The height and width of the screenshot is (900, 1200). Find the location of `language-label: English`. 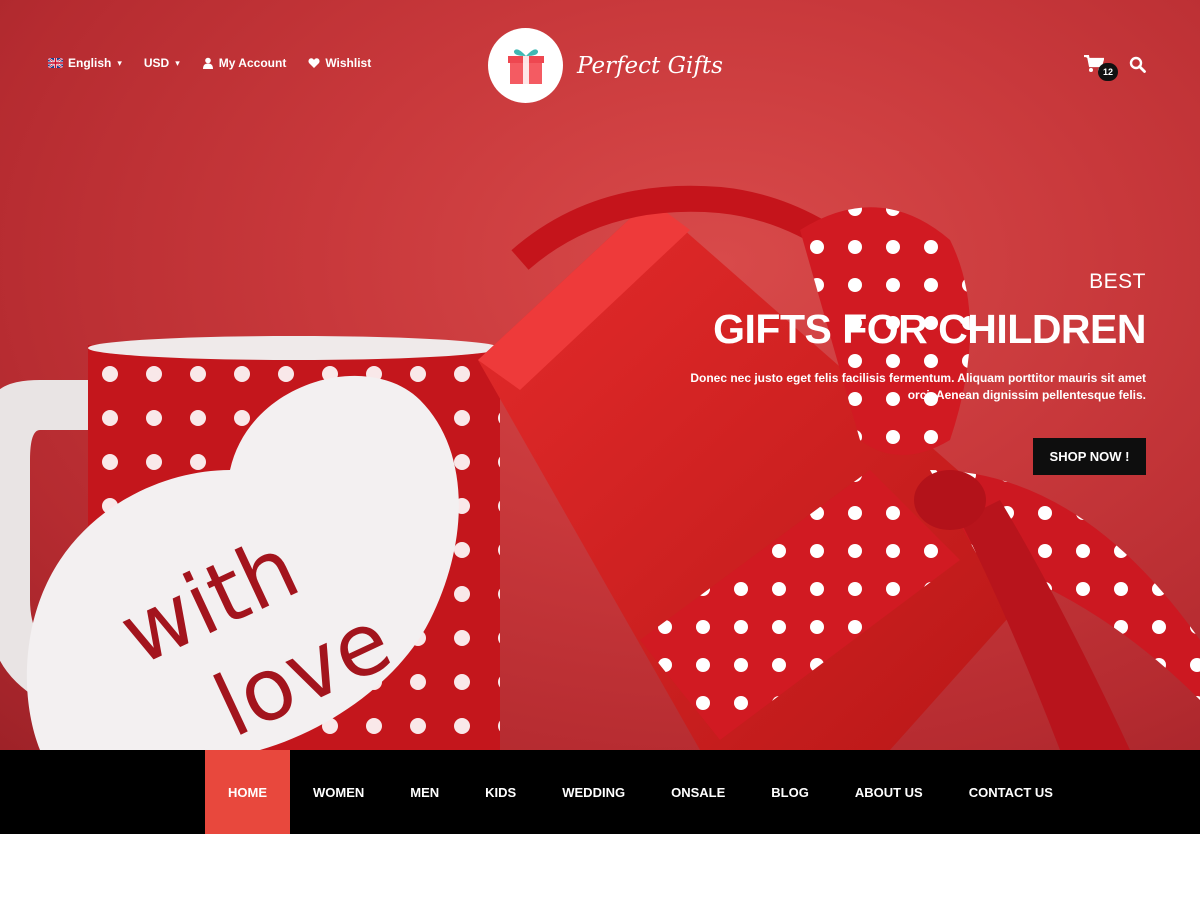

language-label: English is located at coordinates (90, 63).